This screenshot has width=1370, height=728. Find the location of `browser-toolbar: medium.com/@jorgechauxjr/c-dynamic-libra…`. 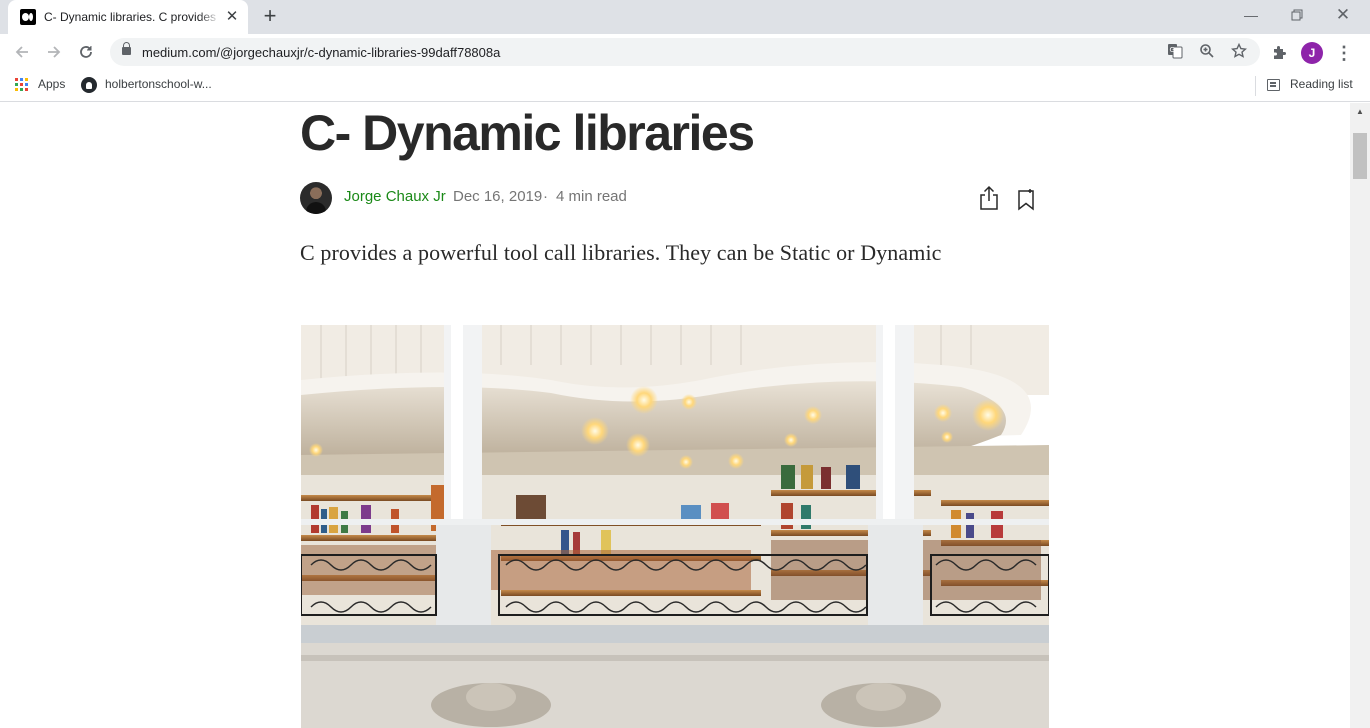

browser-toolbar: medium.com/@jorgechauxjr/c-dynamic-libra… is located at coordinates (685, 52).